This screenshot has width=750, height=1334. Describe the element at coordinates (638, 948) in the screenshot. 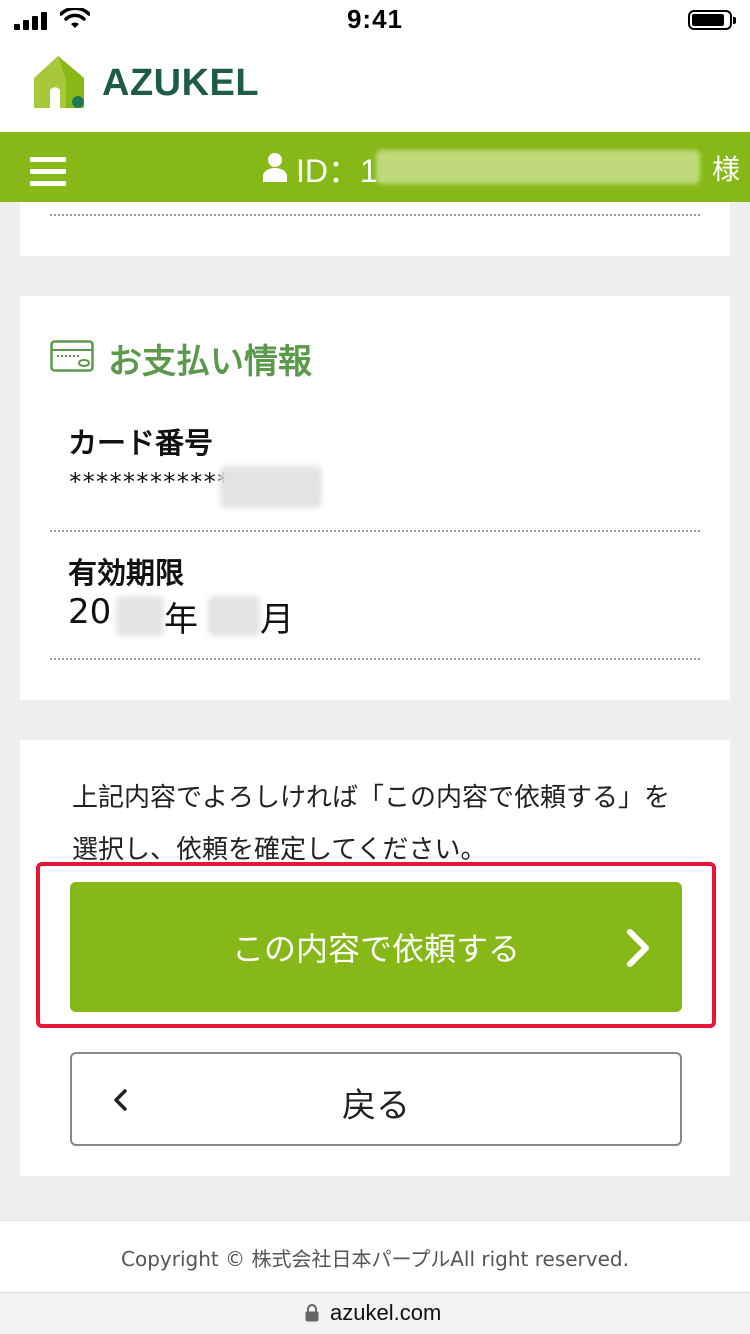

I see `chevron-right-icon` at that location.